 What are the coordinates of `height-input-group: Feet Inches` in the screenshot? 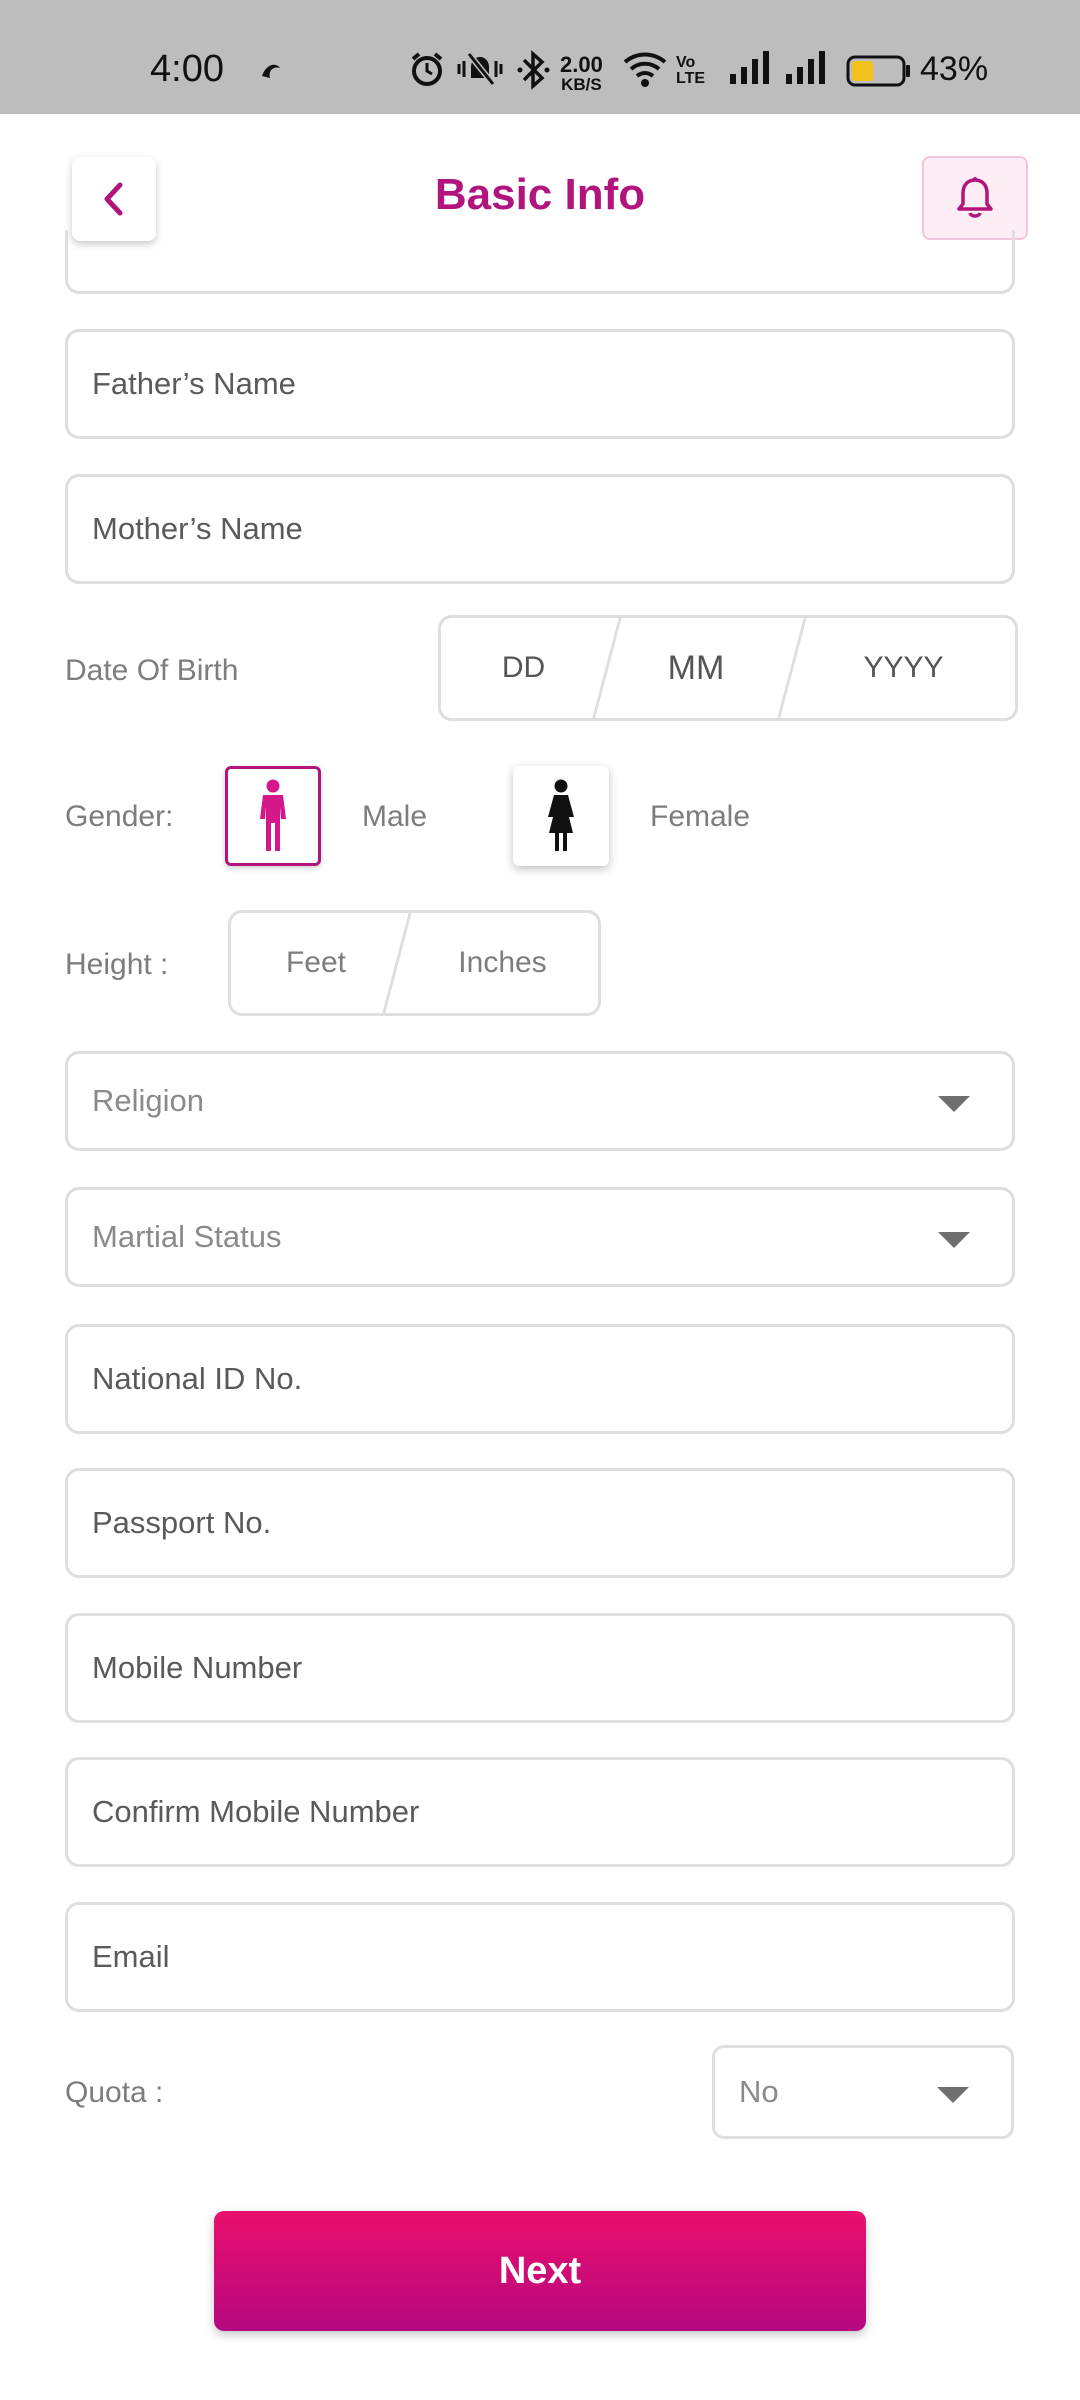 It's located at (414, 963).